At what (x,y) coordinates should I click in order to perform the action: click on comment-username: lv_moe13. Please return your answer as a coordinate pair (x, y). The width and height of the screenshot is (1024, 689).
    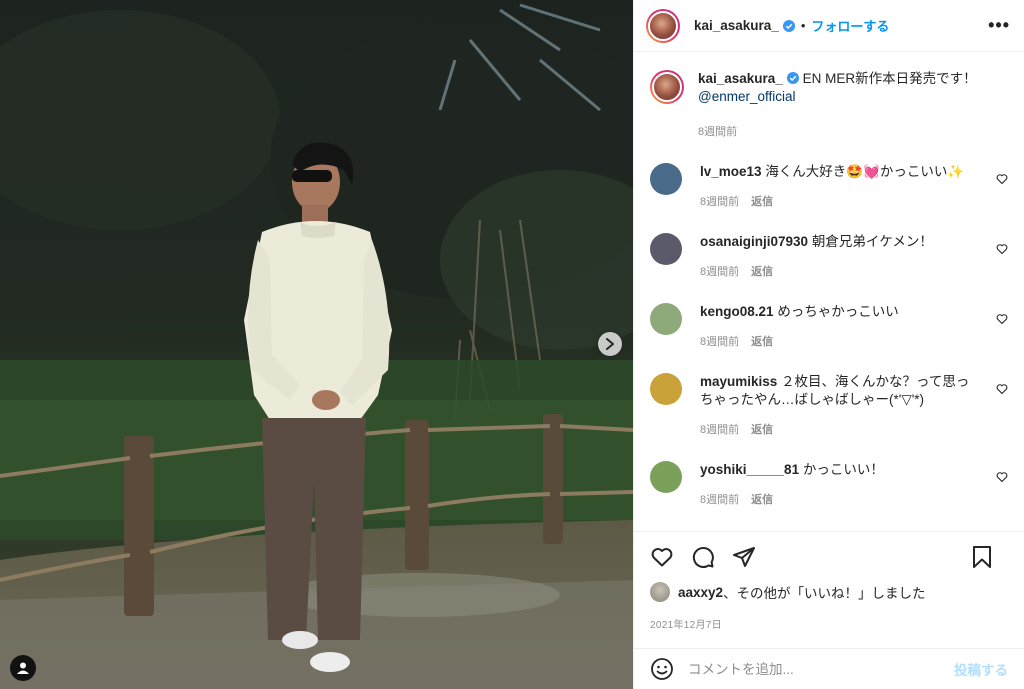
    Looking at the image, I should click on (731, 171).